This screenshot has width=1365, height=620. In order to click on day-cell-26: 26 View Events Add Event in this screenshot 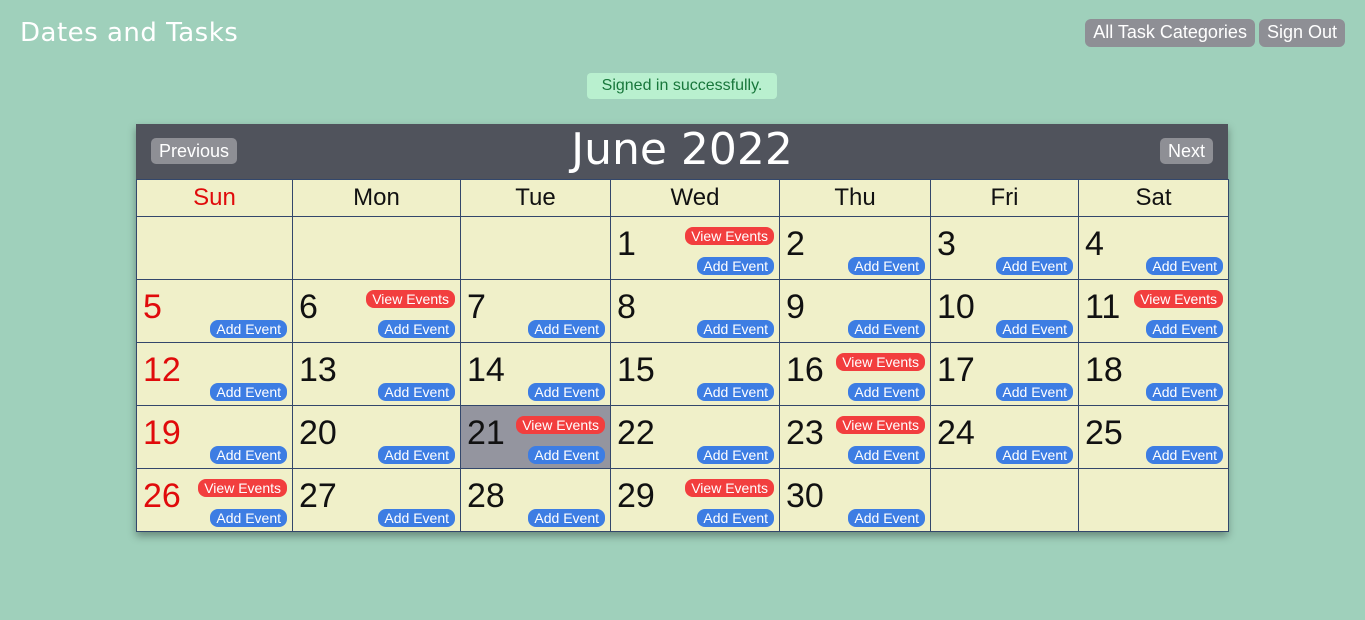, I will do `click(214, 500)`.